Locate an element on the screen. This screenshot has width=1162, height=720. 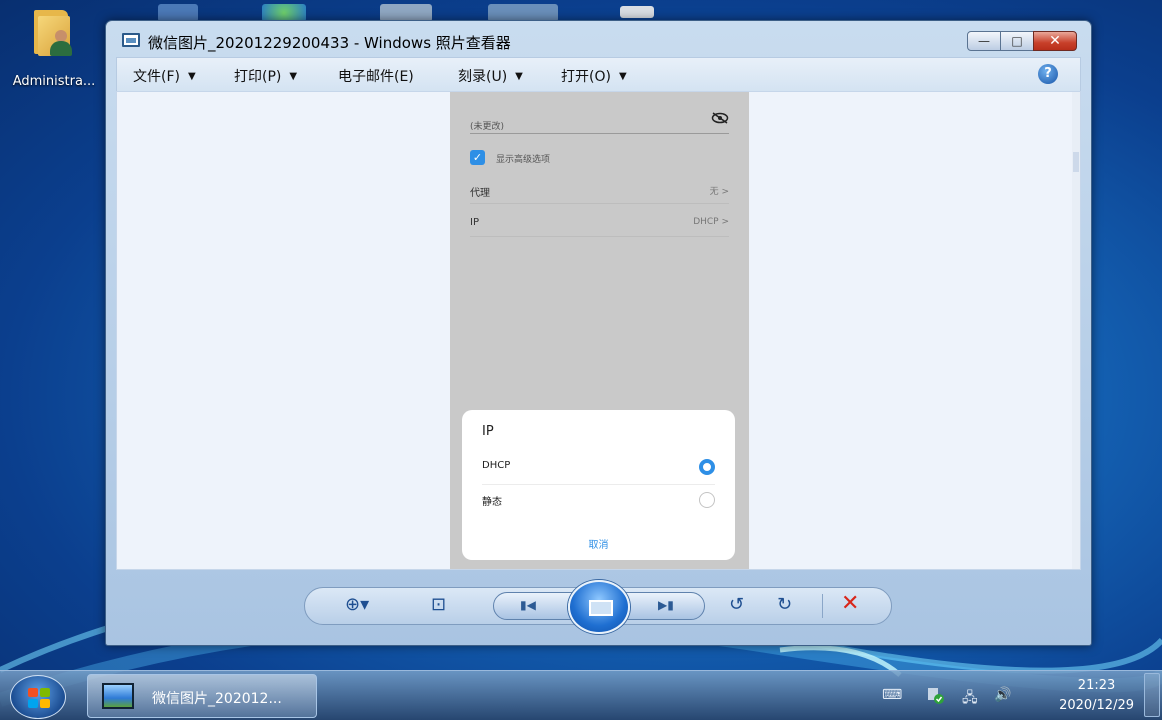
help-icon: ? is located at coordinates (1048, 74).